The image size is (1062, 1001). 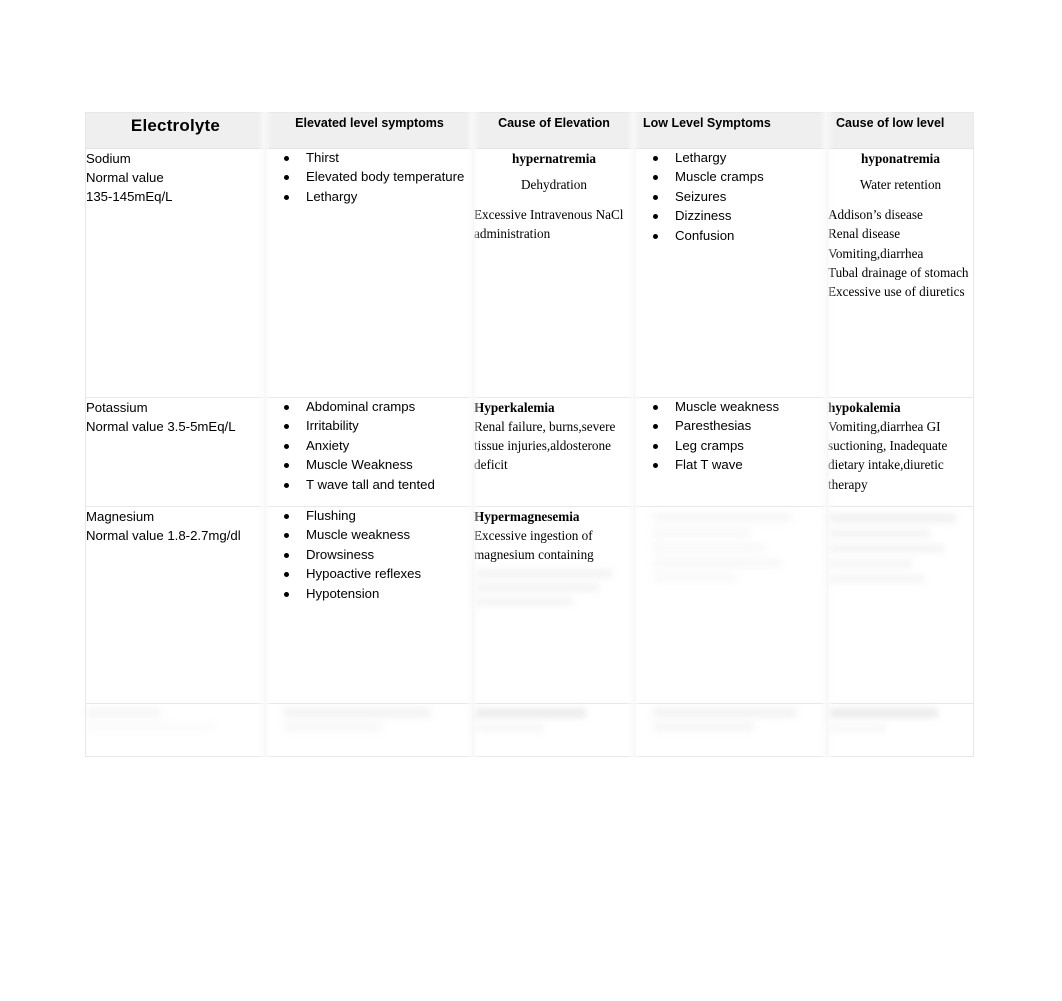 What do you see at coordinates (117, 407) in the screenshot?
I see `electrolyte-name: Potassium` at bounding box center [117, 407].